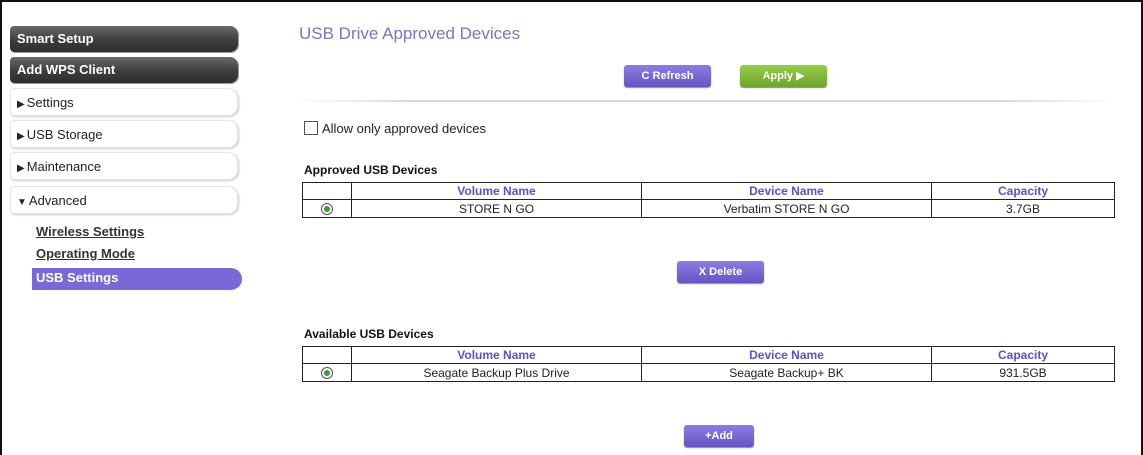  What do you see at coordinates (571, 1) in the screenshot?
I see `window-border-top` at bounding box center [571, 1].